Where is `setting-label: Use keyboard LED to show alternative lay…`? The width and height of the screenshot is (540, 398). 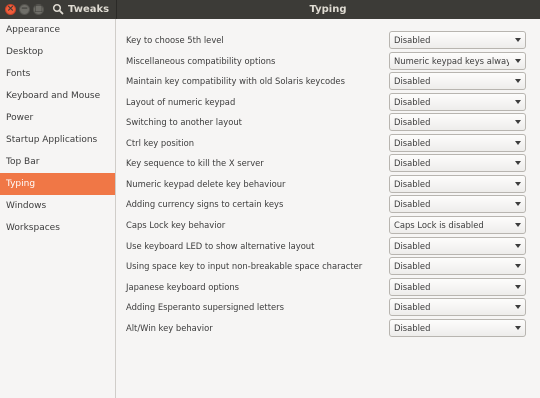 setting-label: Use keyboard LED to show alternative lay… is located at coordinates (220, 245).